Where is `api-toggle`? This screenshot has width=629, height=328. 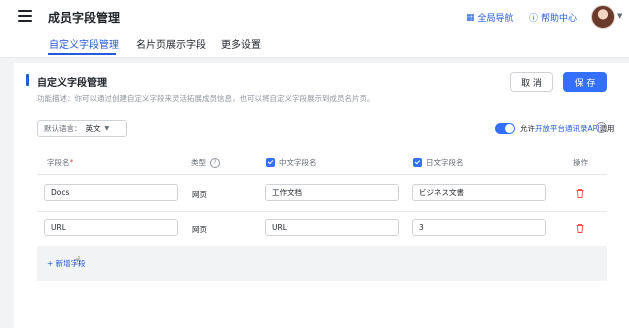
api-toggle is located at coordinates (505, 128).